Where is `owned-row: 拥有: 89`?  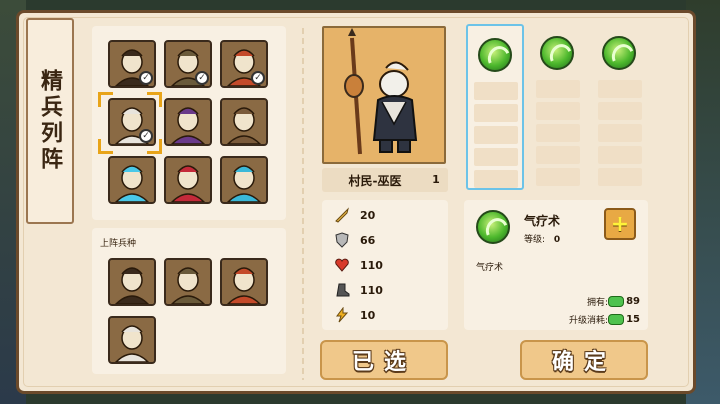 owned-row: 拥有: 89 is located at coordinates (613, 301).